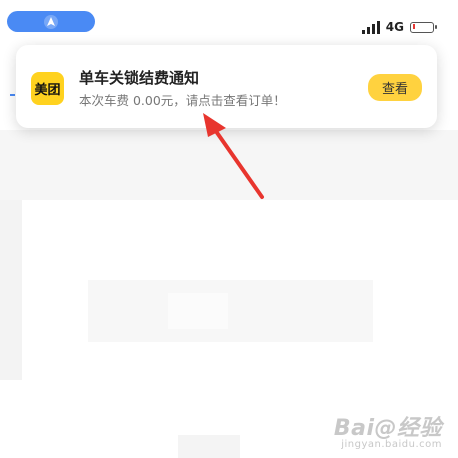  What do you see at coordinates (394, 27) in the screenshot?
I see `network-type: 4G` at bounding box center [394, 27].